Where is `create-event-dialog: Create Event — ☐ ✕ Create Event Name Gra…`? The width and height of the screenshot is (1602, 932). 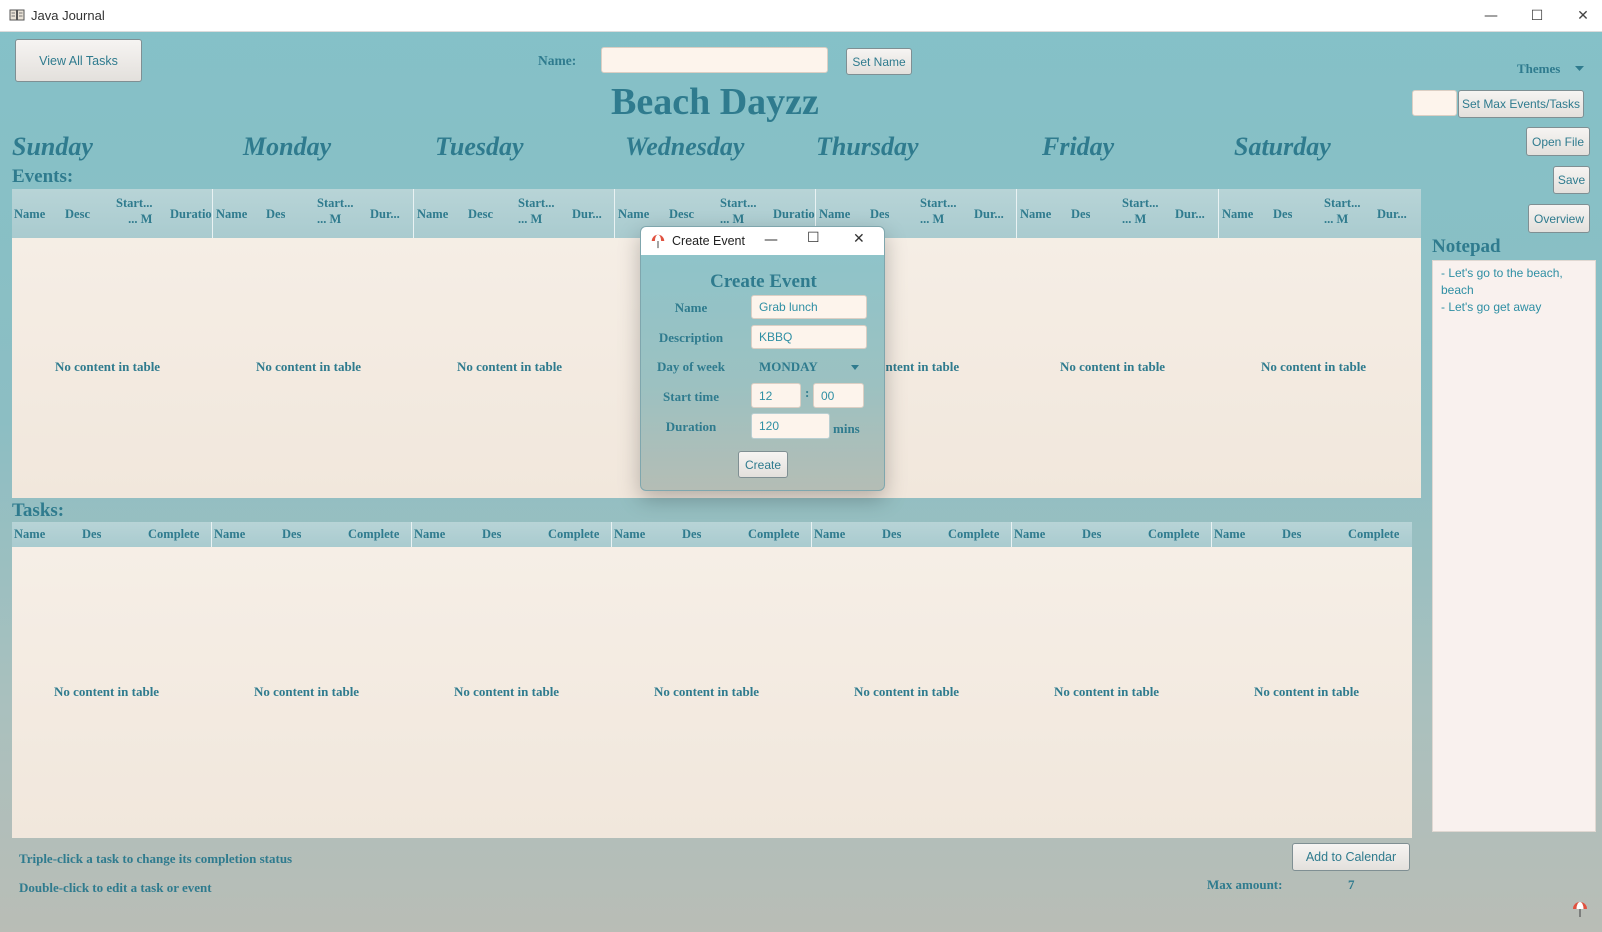 create-event-dialog: Create Event — ☐ ✕ Create Event Name Gra… is located at coordinates (762, 358).